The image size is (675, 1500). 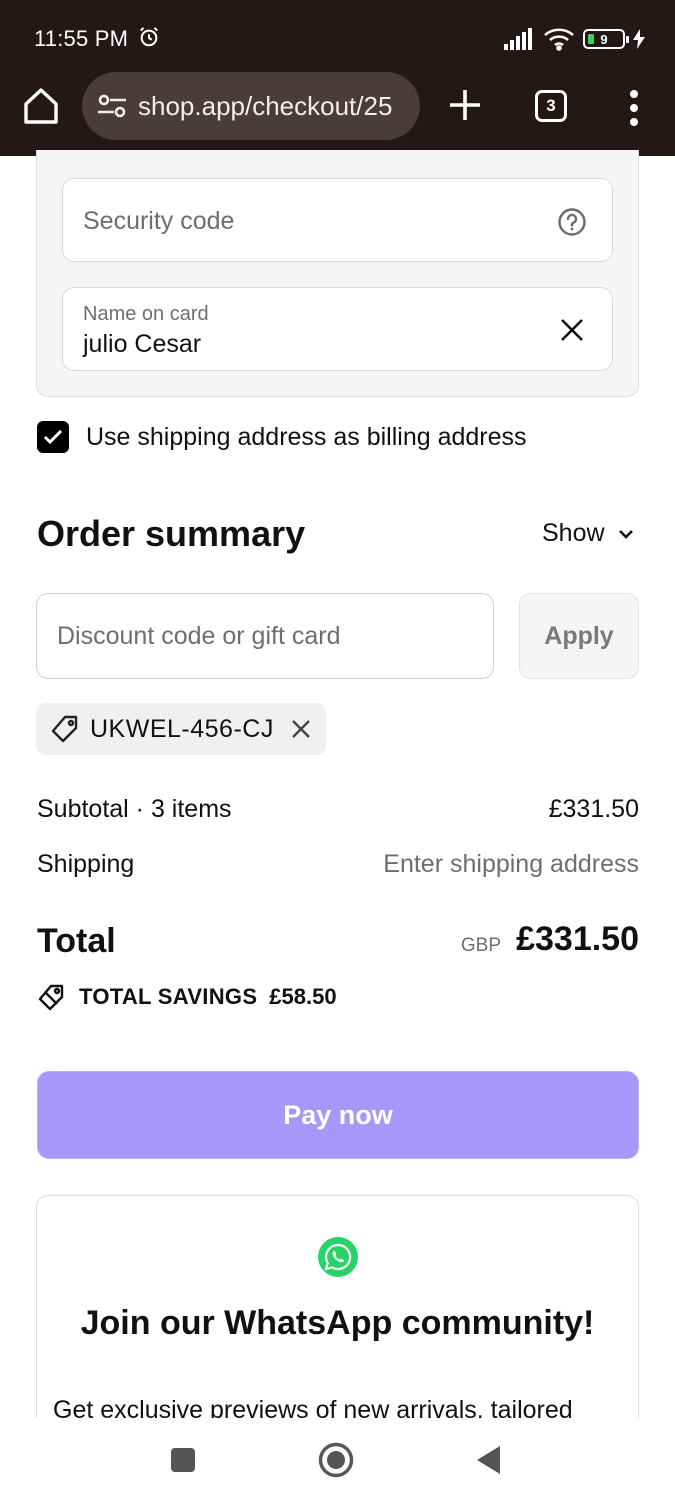 What do you see at coordinates (149, 37) in the screenshot?
I see `alarm-icon` at bounding box center [149, 37].